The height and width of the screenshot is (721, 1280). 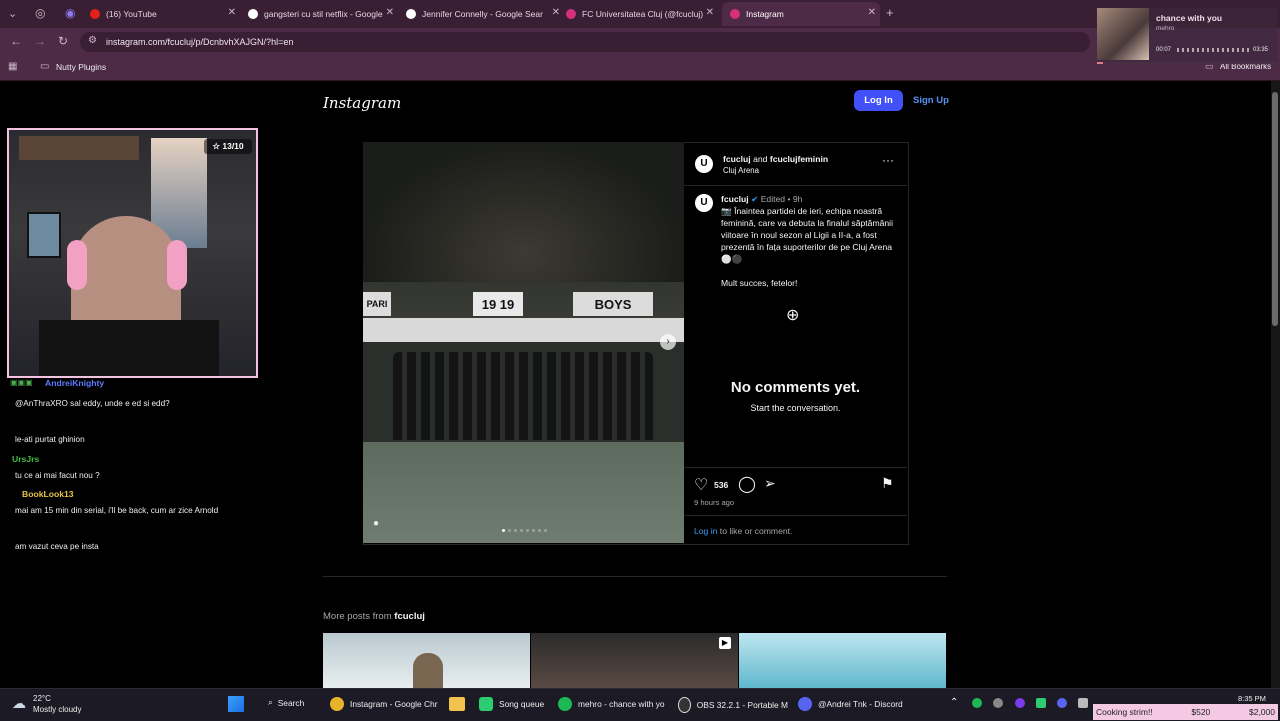 I want to click on back-icon: ←, so click(x=16, y=41).